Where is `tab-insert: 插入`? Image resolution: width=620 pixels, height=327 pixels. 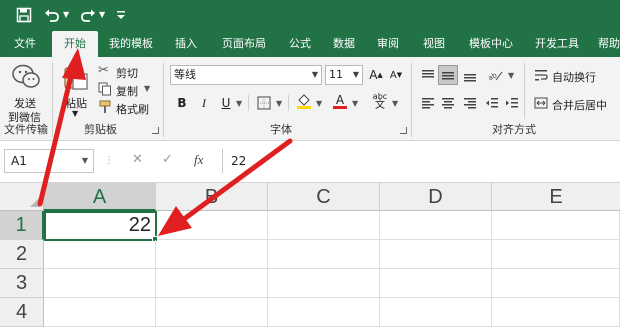
tab-insert: 插入 is located at coordinates (186, 44).